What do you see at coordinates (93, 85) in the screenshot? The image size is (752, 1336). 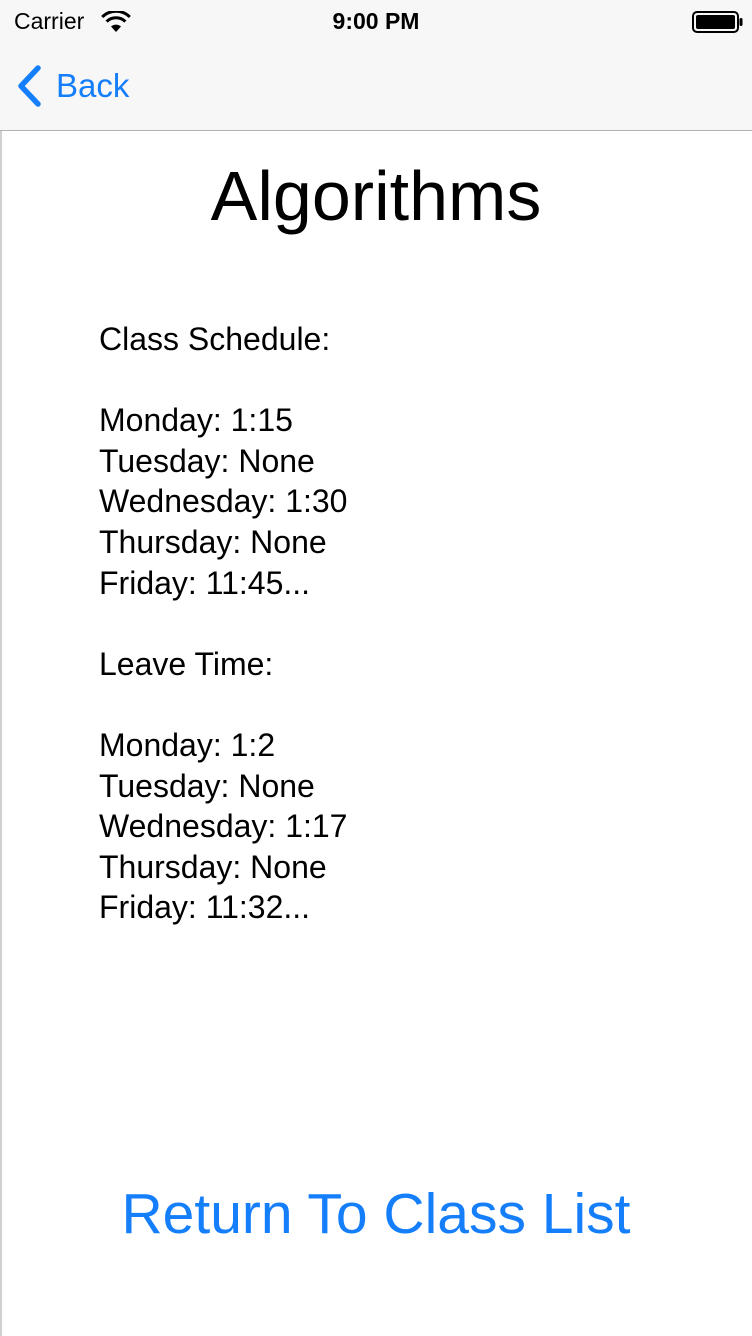 I see `back-label: Back` at bounding box center [93, 85].